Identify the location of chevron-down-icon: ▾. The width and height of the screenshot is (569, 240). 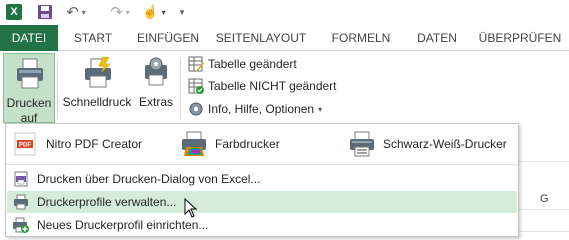
(320, 109).